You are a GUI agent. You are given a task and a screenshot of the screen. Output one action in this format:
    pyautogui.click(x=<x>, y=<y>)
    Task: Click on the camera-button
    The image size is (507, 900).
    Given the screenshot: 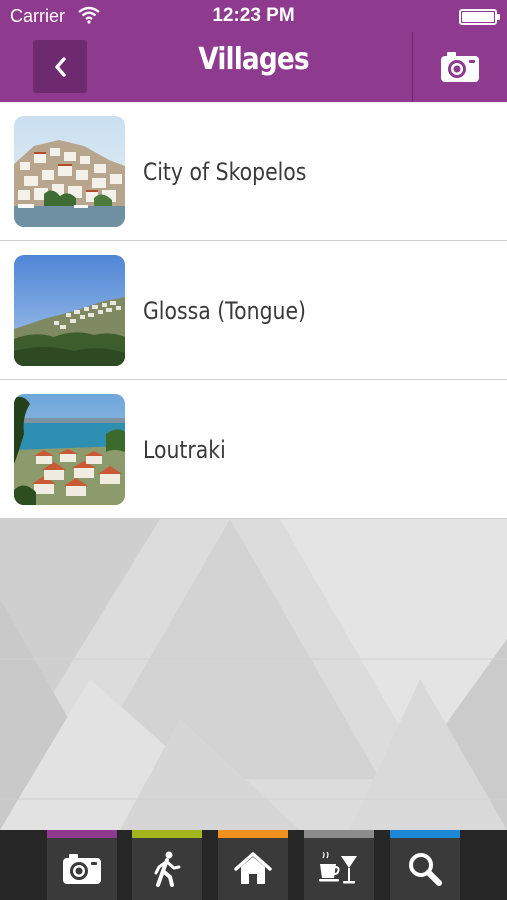 What is the action you would take?
    pyautogui.click(x=460, y=67)
    